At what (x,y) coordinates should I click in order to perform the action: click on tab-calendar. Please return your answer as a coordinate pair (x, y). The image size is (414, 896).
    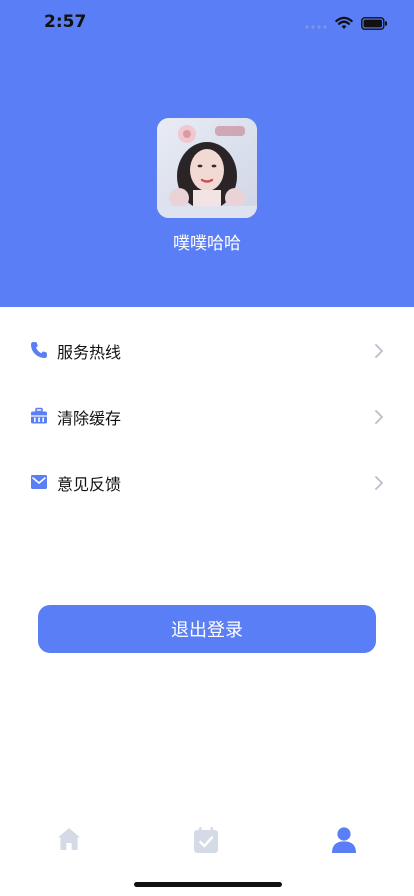
    Looking at the image, I should click on (207, 841).